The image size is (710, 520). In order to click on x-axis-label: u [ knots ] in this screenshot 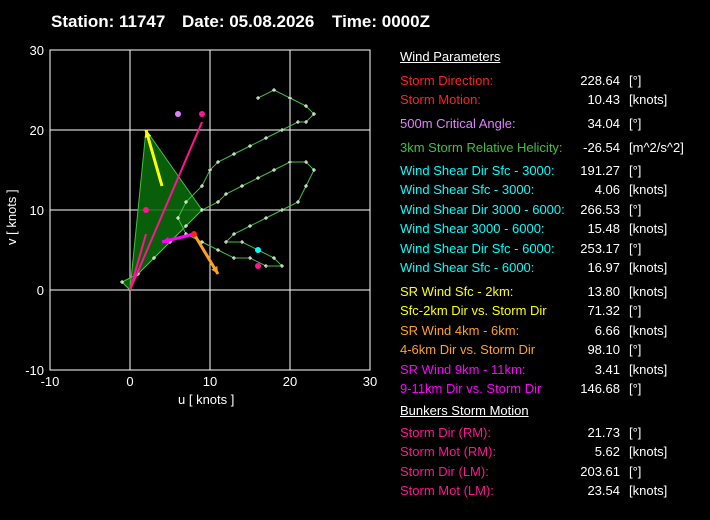, I will do `click(206, 399)`.